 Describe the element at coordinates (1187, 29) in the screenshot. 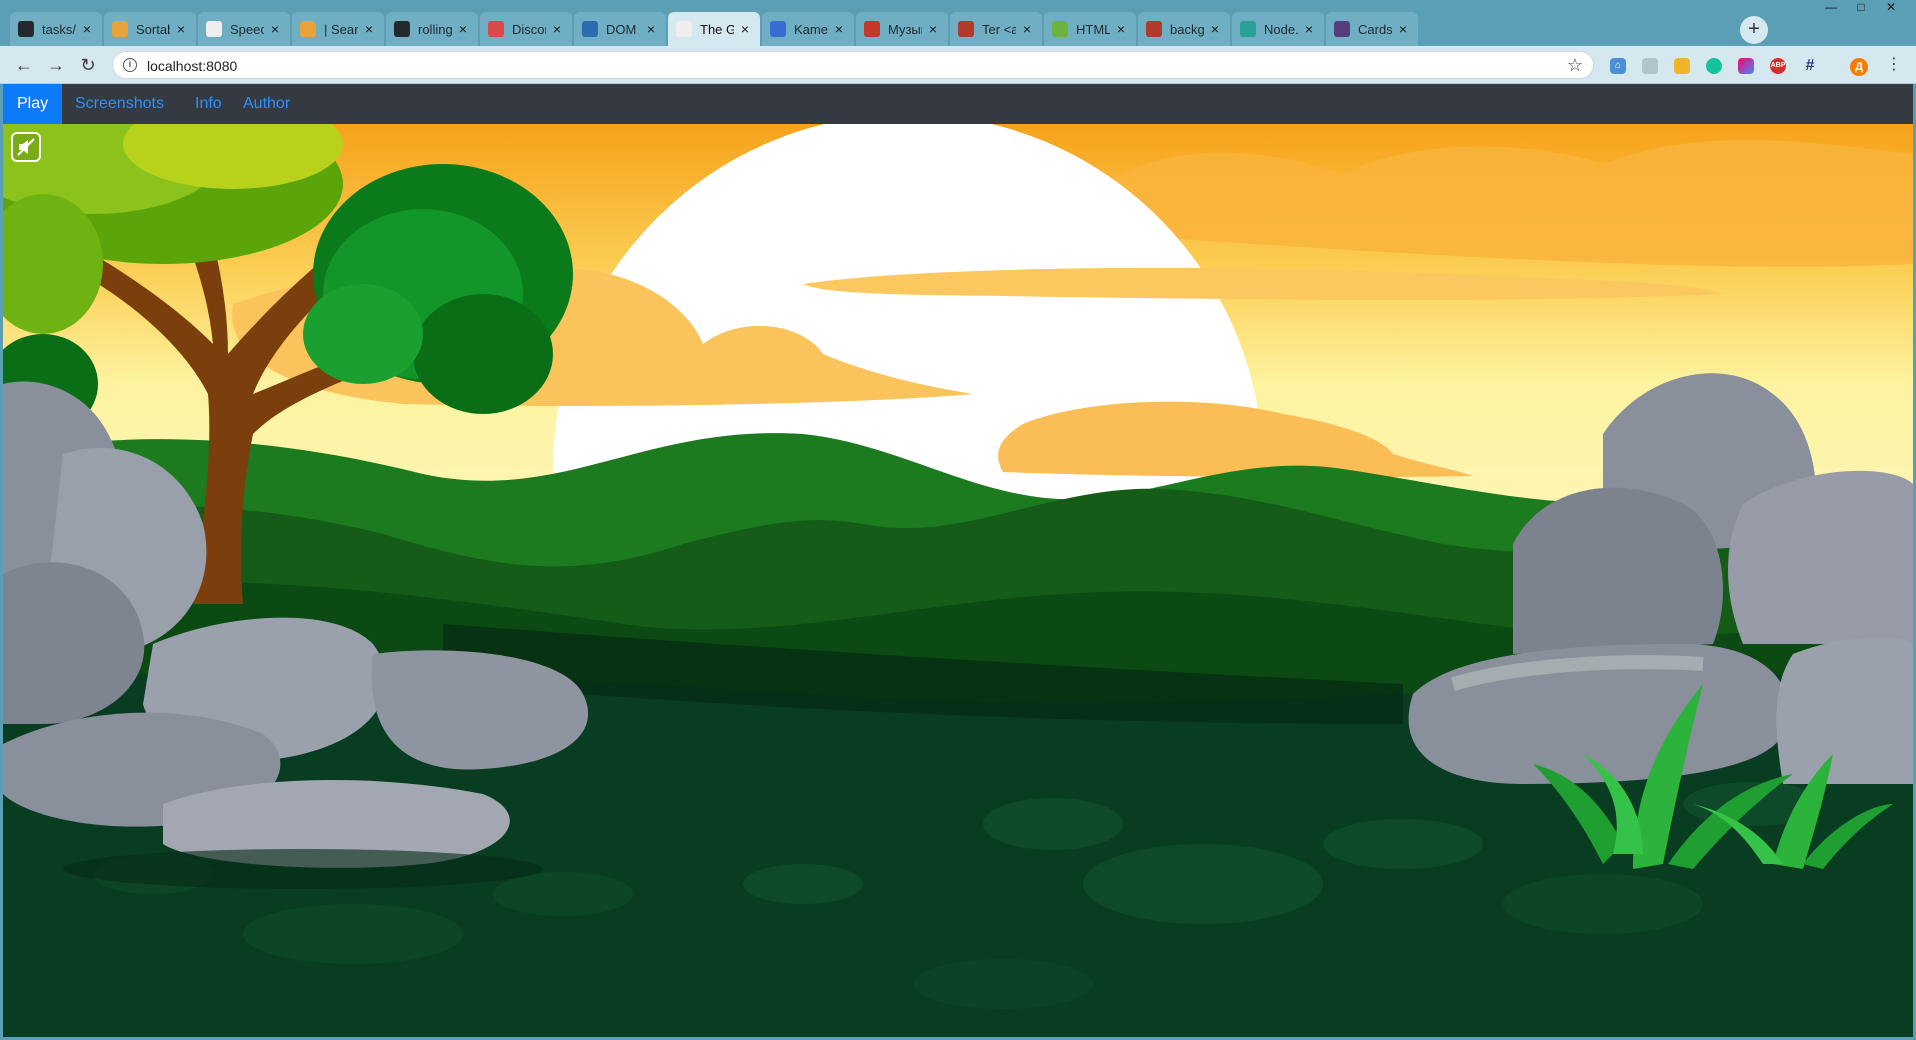

I see `tab-title: backgrou` at that location.